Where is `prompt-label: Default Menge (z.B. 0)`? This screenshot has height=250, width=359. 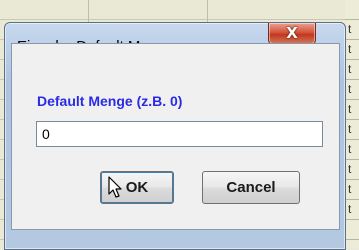 prompt-label: Default Menge (z.B. 0) is located at coordinates (110, 101).